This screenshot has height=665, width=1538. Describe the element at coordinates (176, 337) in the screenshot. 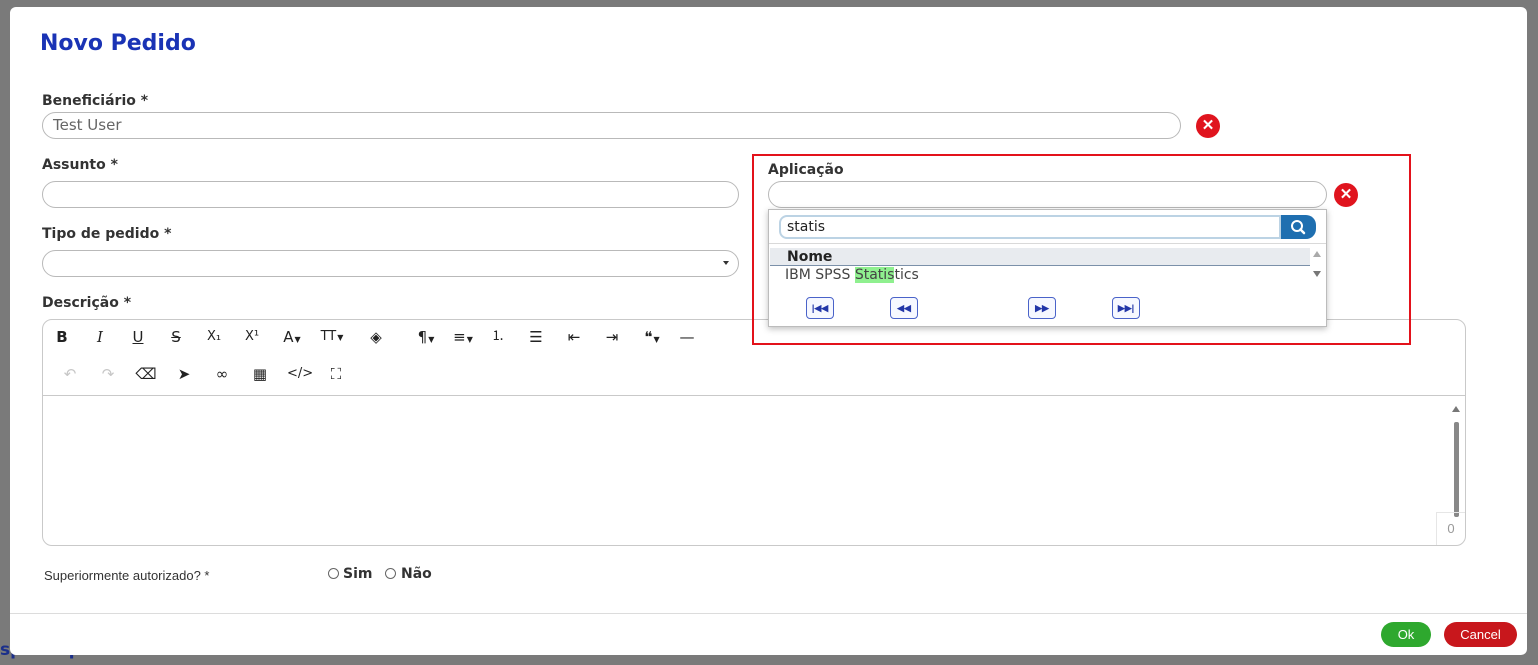

I see `strikethrough-icon: S` at that location.